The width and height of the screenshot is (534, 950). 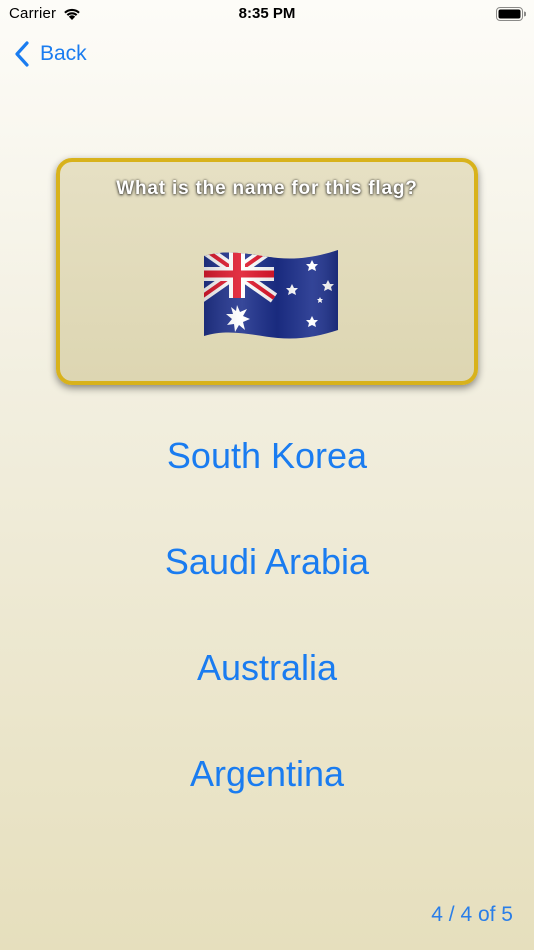 I want to click on battery-icon, so click(x=511, y=14).